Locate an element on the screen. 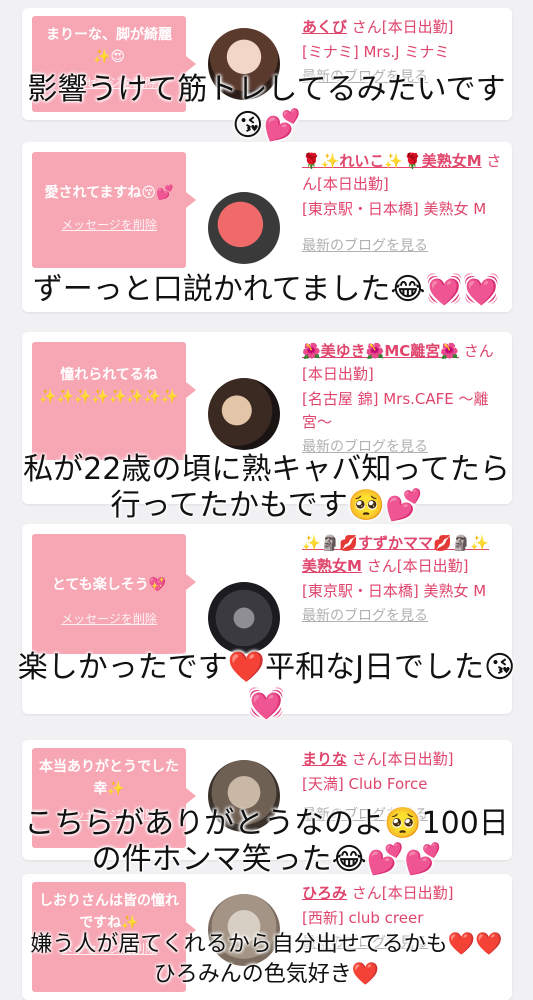  shop-name: [西新] club creer is located at coordinates (363, 918).